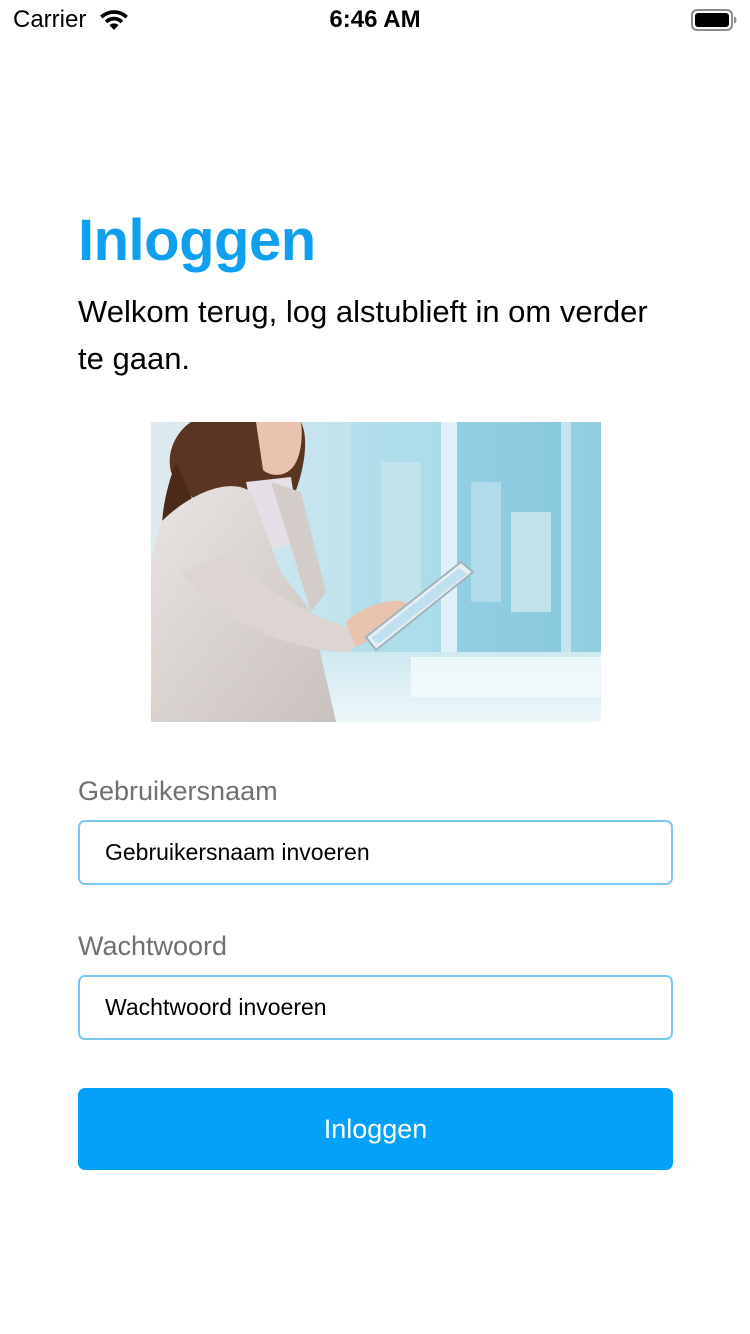 The height and width of the screenshot is (1334, 750). Describe the element at coordinates (372, 1007) in the screenshot. I see `password-input` at that location.